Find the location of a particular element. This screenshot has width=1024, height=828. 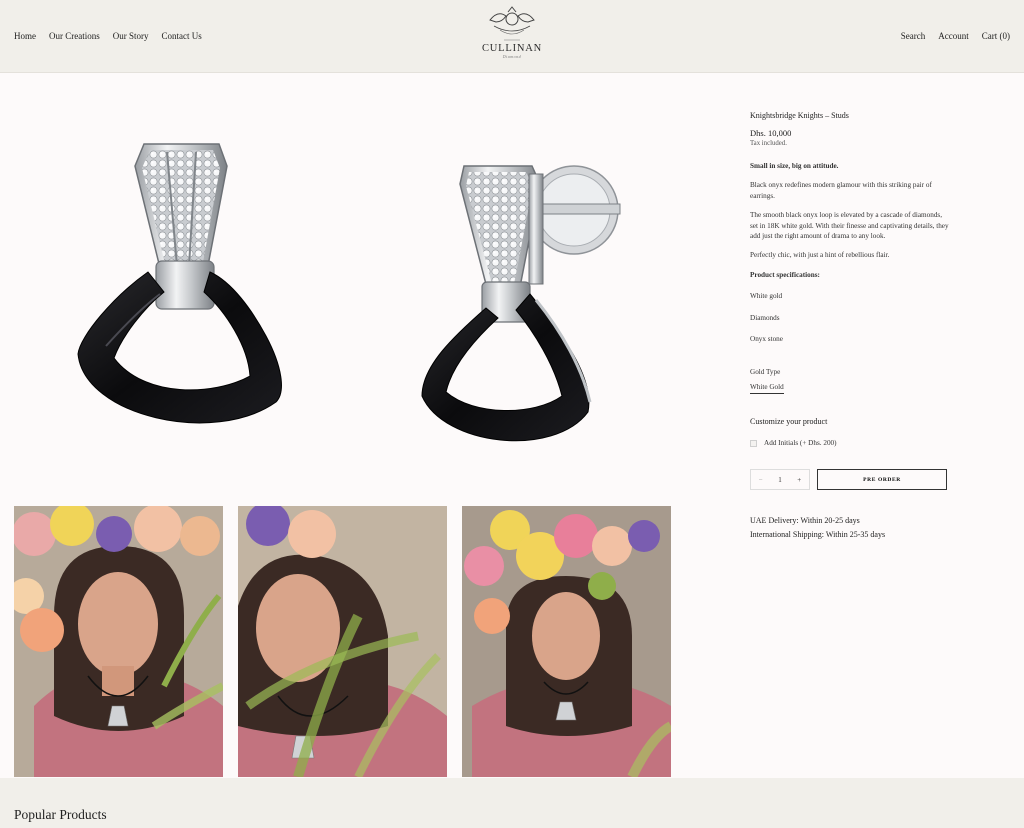

nav-contact-us: Contact Us is located at coordinates (182, 36).